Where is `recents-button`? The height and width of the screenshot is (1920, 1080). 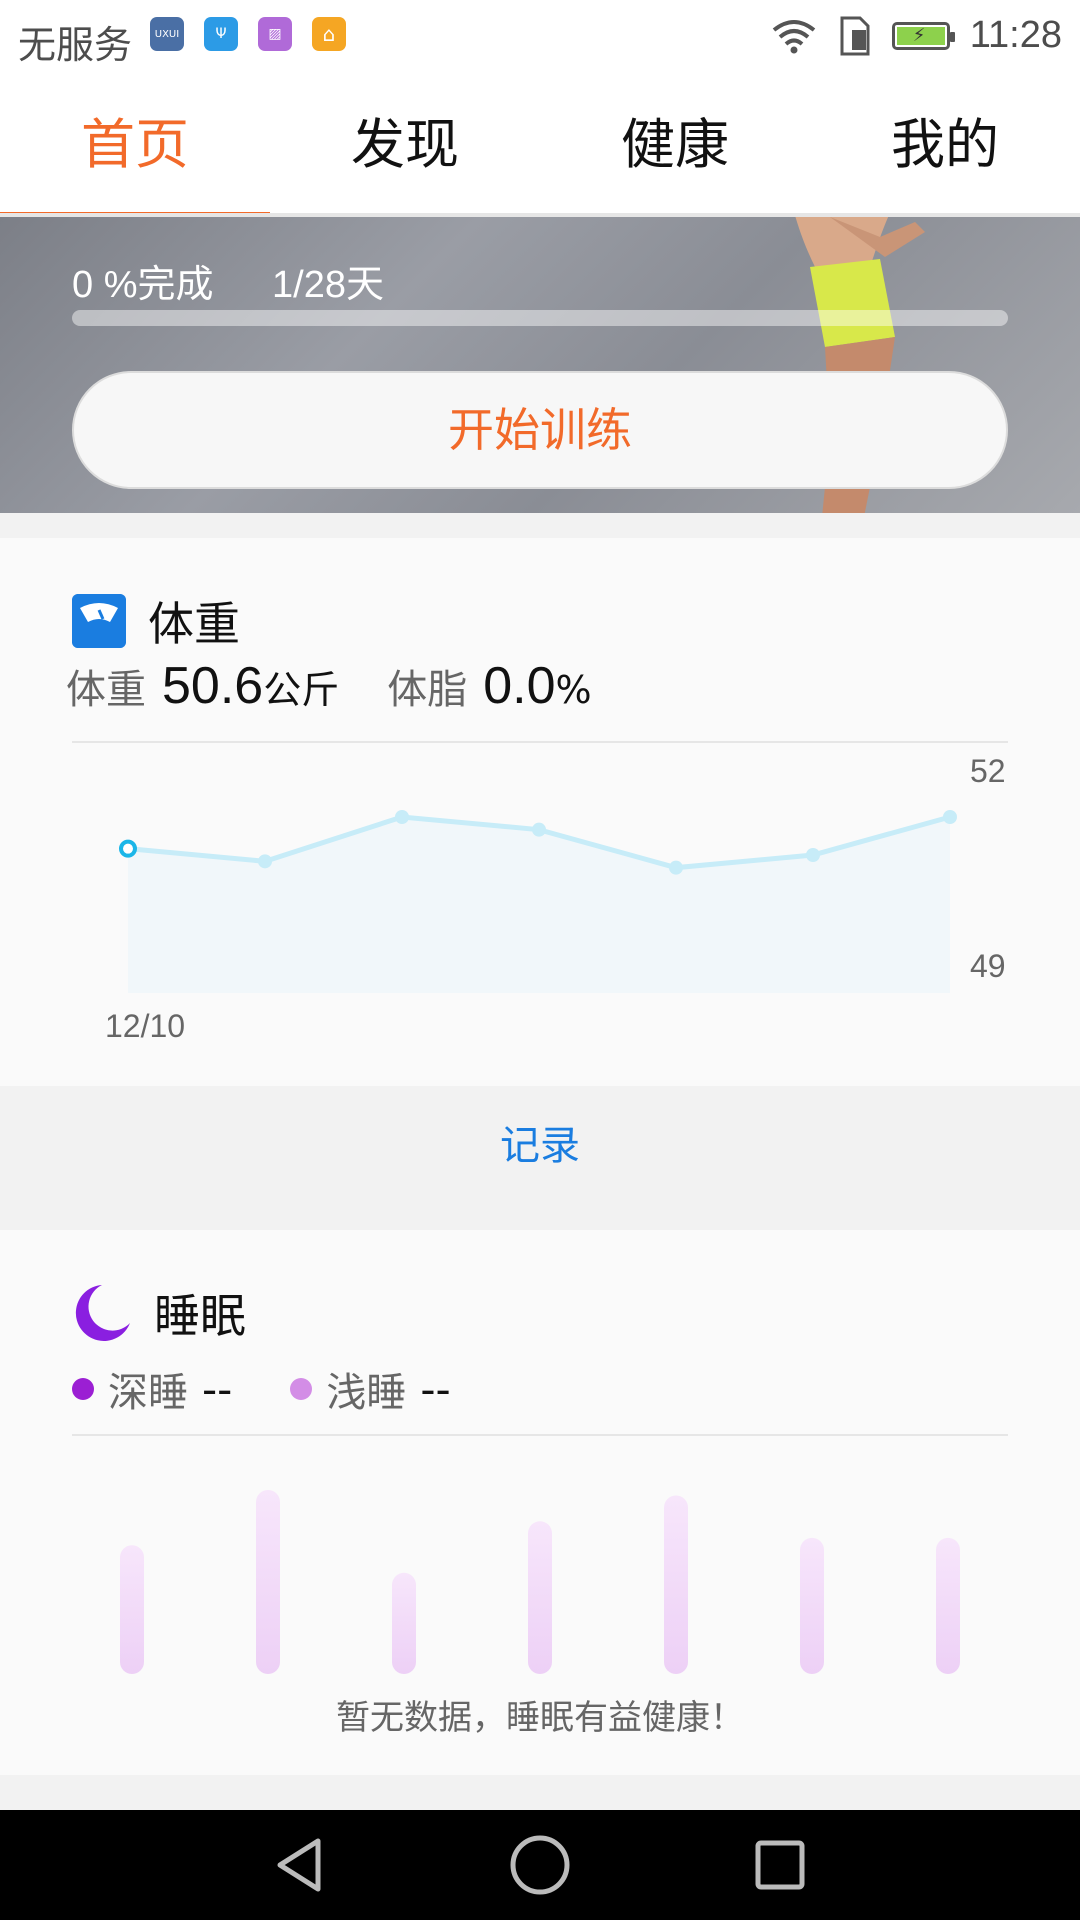 recents-button is located at coordinates (780, 1865).